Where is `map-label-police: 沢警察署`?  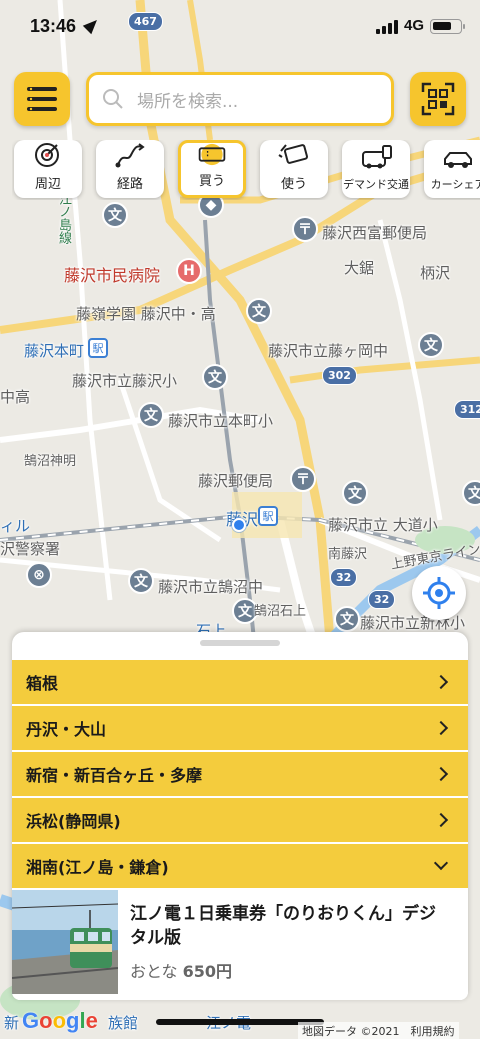 map-label-police: 沢警察署 is located at coordinates (30, 548).